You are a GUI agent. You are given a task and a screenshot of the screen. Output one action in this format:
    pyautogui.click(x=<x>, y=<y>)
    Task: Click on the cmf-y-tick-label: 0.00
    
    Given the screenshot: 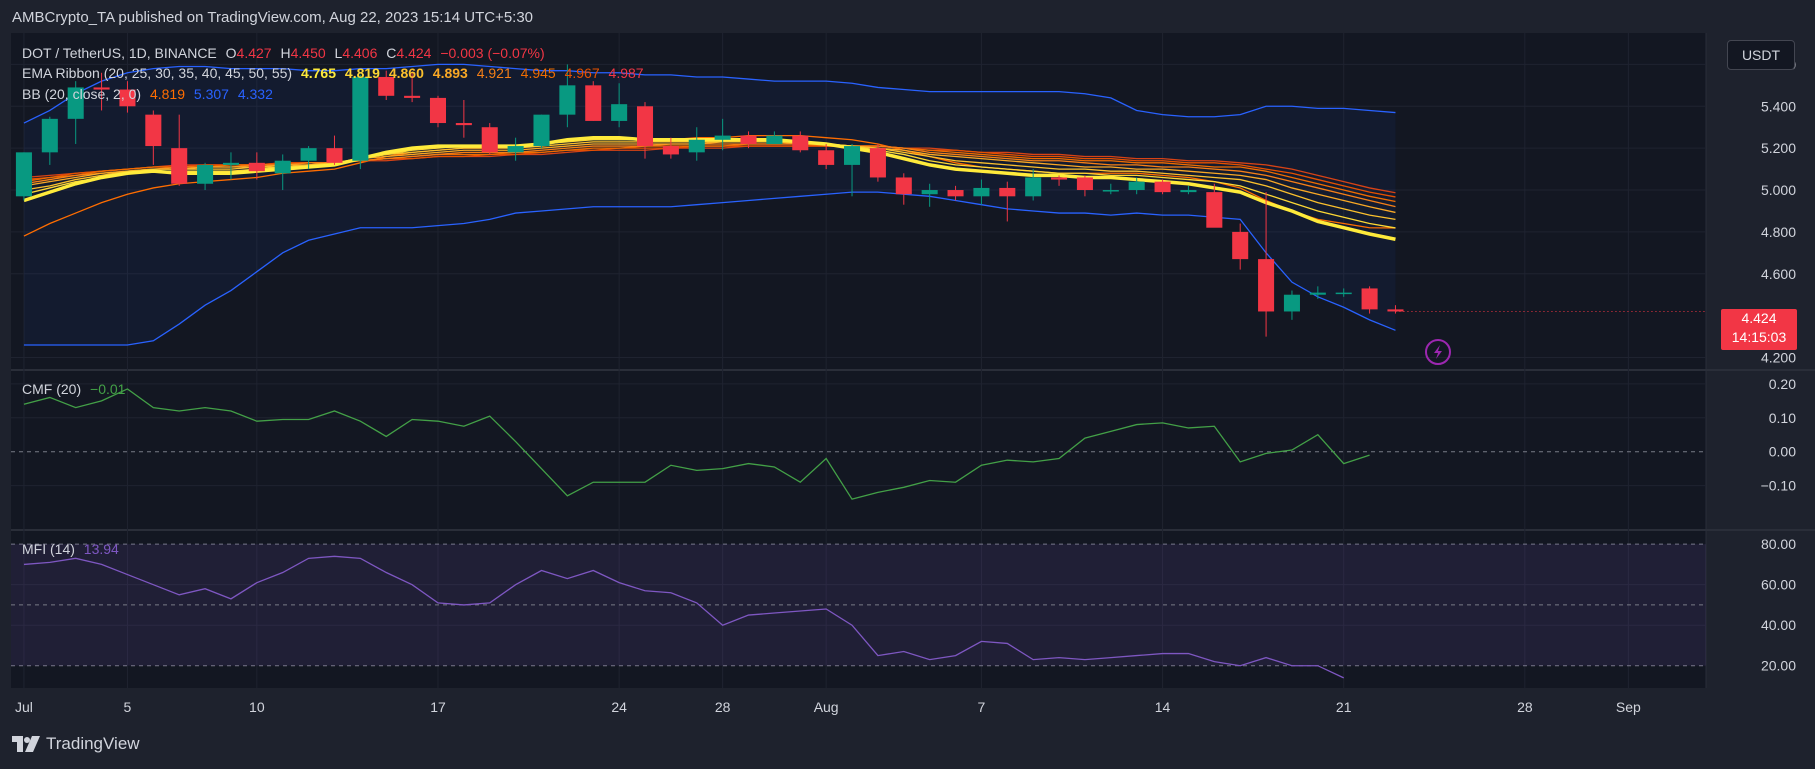 What is the action you would take?
    pyautogui.click(x=1782, y=452)
    